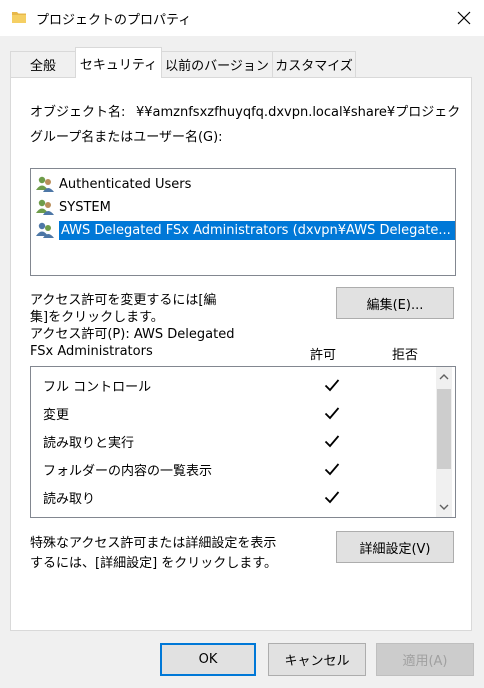 The image size is (484, 688). I want to click on permission-row: 読み取り, so click(191, 497).